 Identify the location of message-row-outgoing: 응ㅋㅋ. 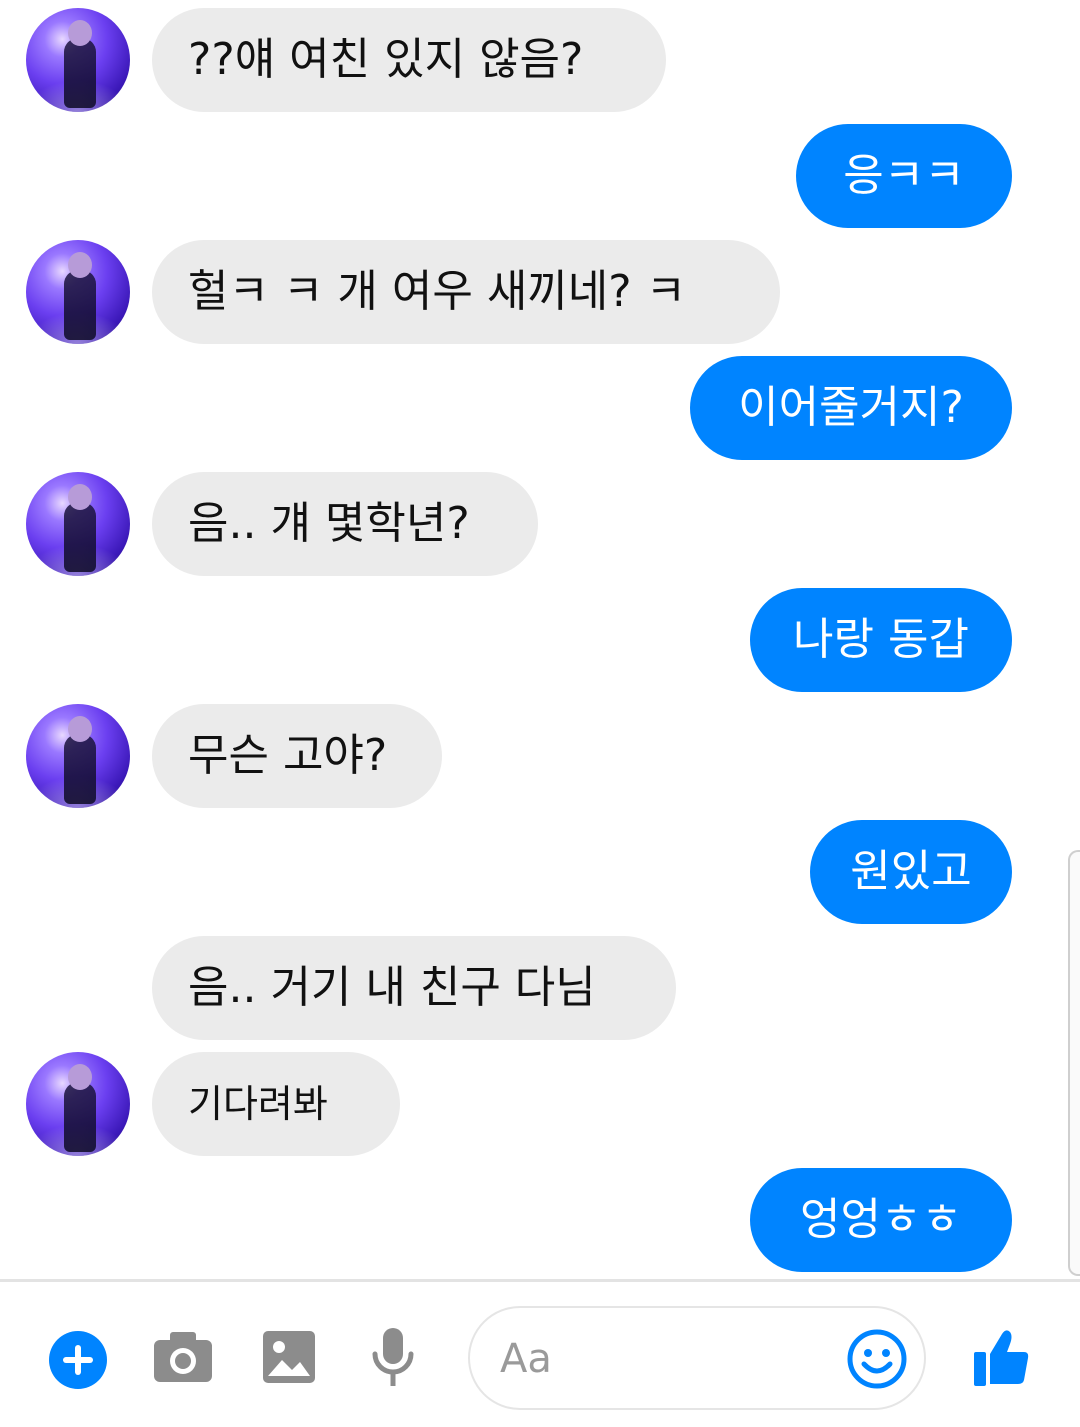
(904, 176).